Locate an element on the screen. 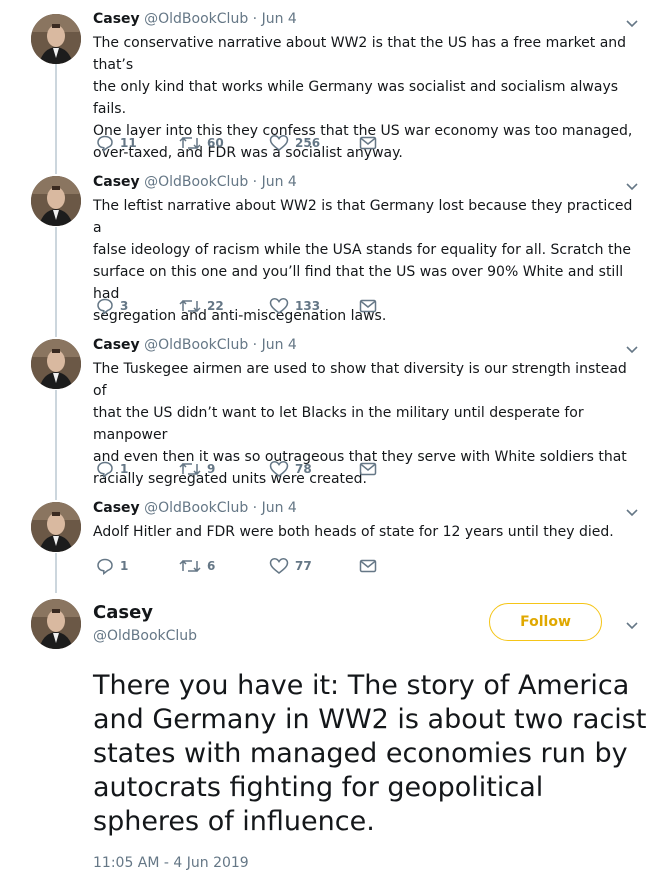  retweet-button: 60 is located at coordinates (201, 143).